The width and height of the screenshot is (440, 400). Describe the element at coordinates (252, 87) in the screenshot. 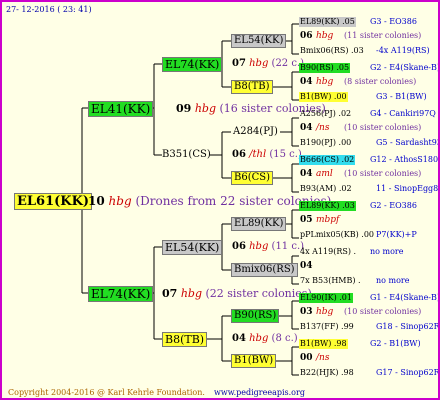

I see `gen3-queen-2: B8(TB)` at that location.